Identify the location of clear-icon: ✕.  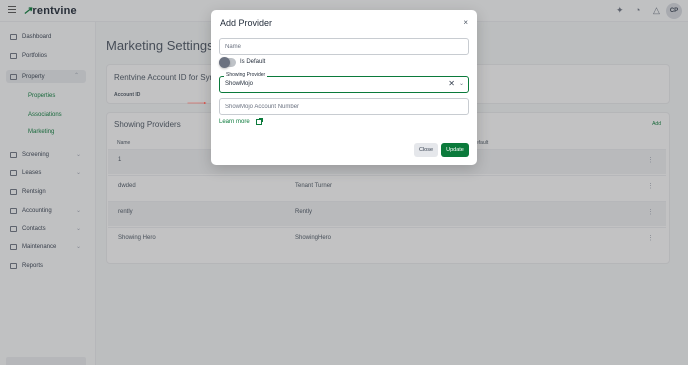
(451, 83).